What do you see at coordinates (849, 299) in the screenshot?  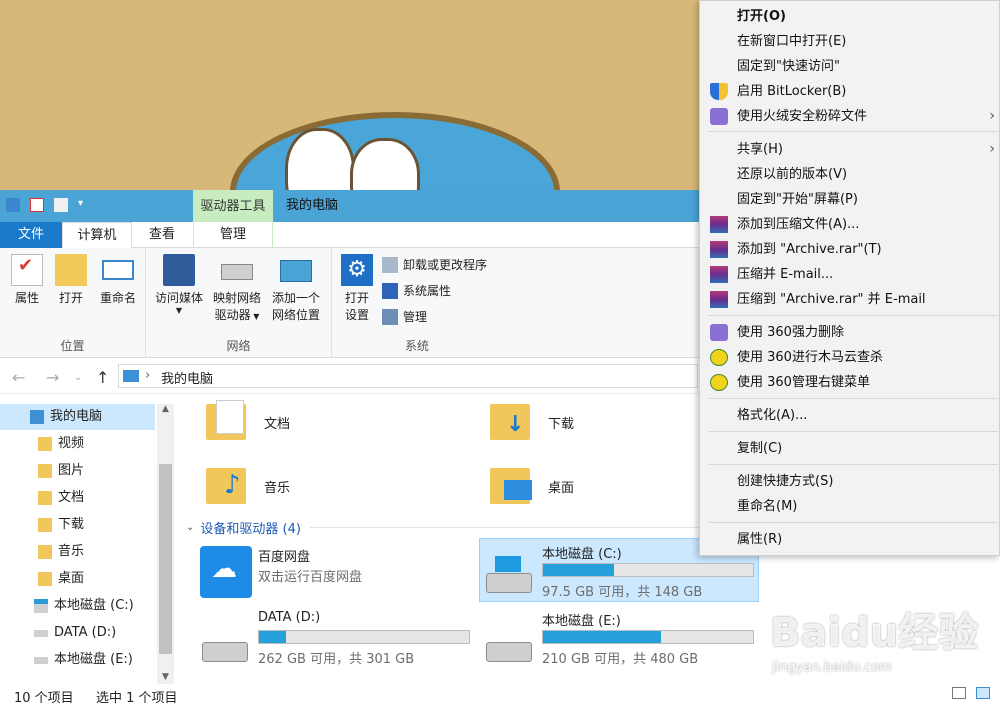 I see `menu-item-compress-rar-email: 压缩到 "Archive.rar" 并 E-mail` at bounding box center [849, 299].